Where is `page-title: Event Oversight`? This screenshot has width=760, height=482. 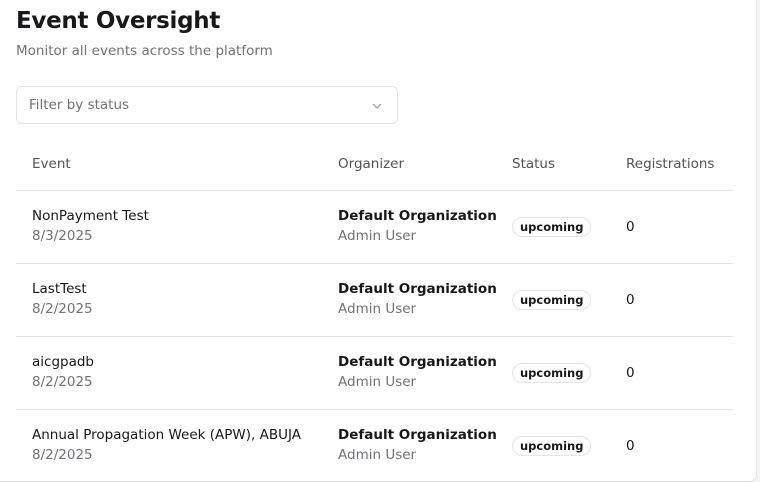
page-title: Event Oversight is located at coordinates (118, 21).